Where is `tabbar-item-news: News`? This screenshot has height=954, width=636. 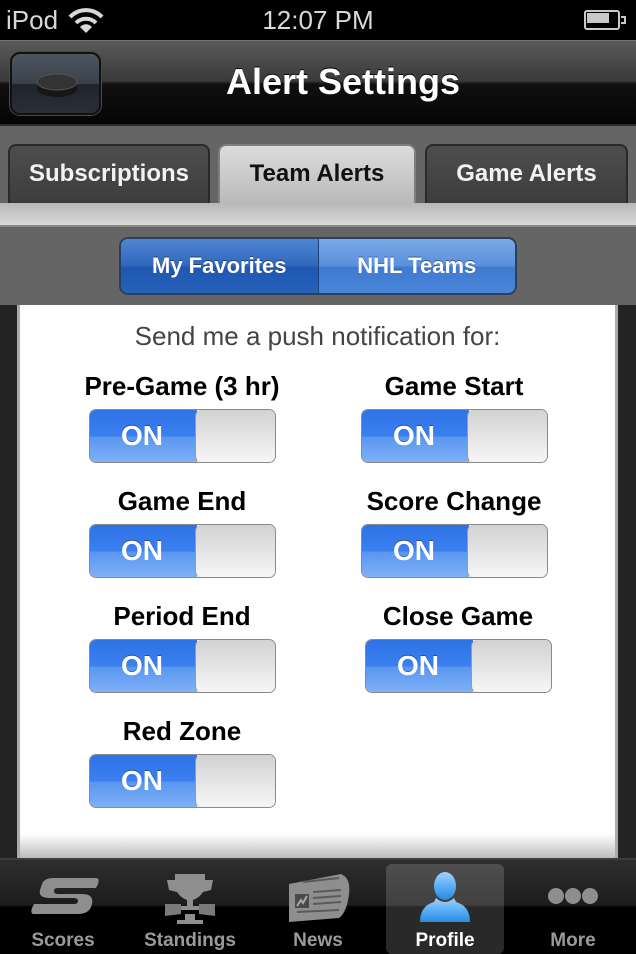
tabbar-item-news: News is located at coordinates (318, 909).